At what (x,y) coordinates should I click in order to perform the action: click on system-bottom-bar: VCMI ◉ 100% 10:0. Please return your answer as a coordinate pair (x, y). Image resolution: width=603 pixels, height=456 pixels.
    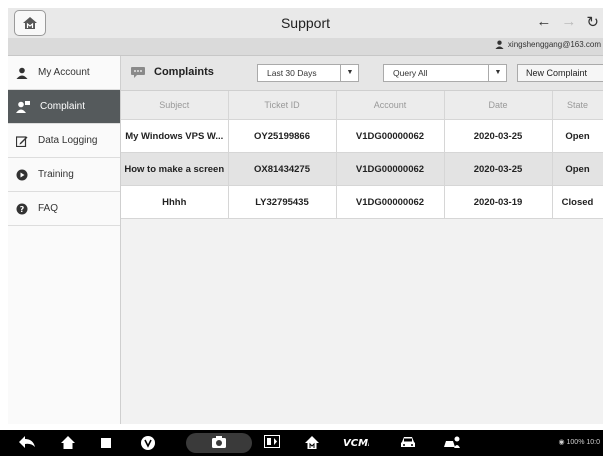
    Looking at the image, I should click on (301, 443).